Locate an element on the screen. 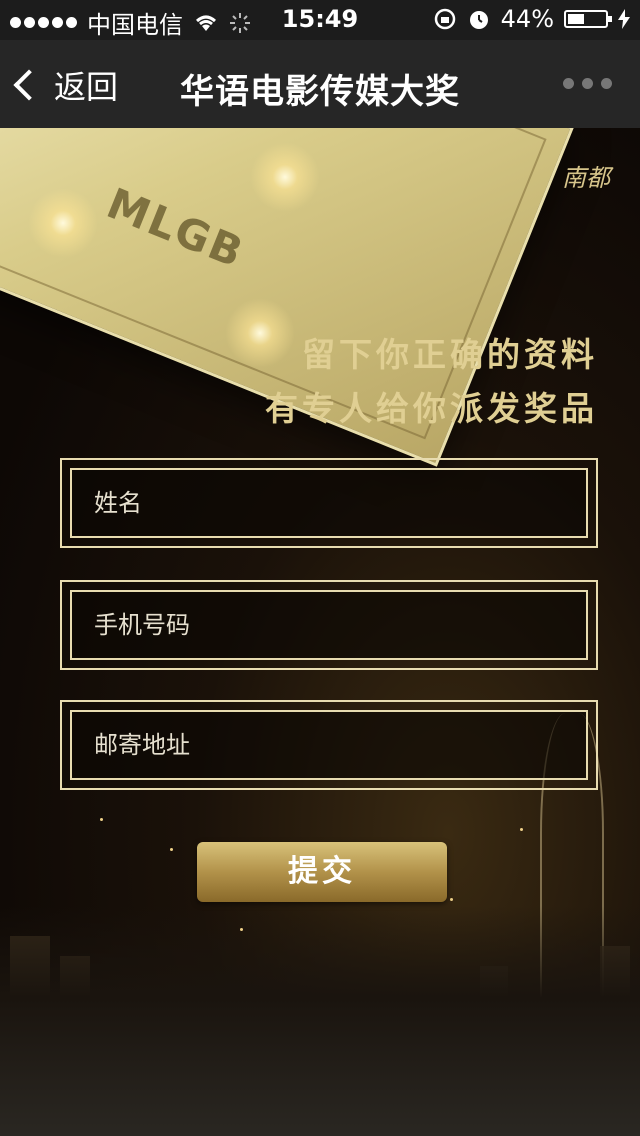  slogan-line-1: 留下你正确的资料 is located at coordinates (450, 354).